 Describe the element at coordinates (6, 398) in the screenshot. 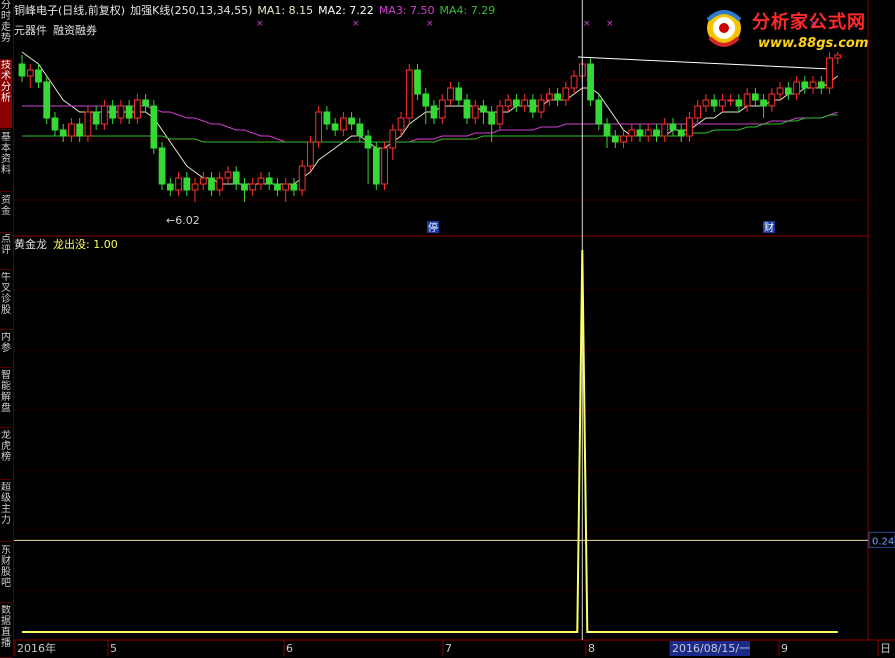

I see `sidebar-tab-7: 智能解盘` at that location.